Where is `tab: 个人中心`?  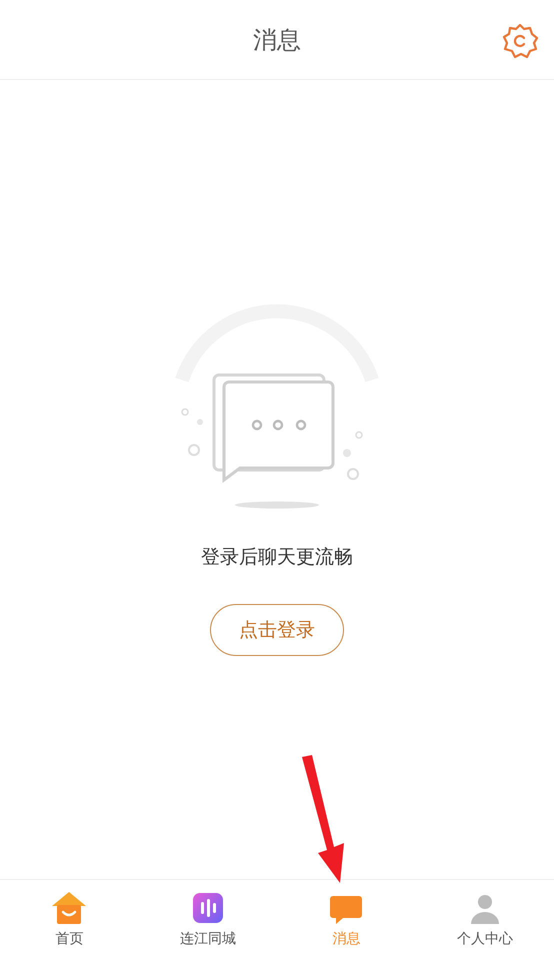 tab: 个人中心 is located at coordinates (485, 918).